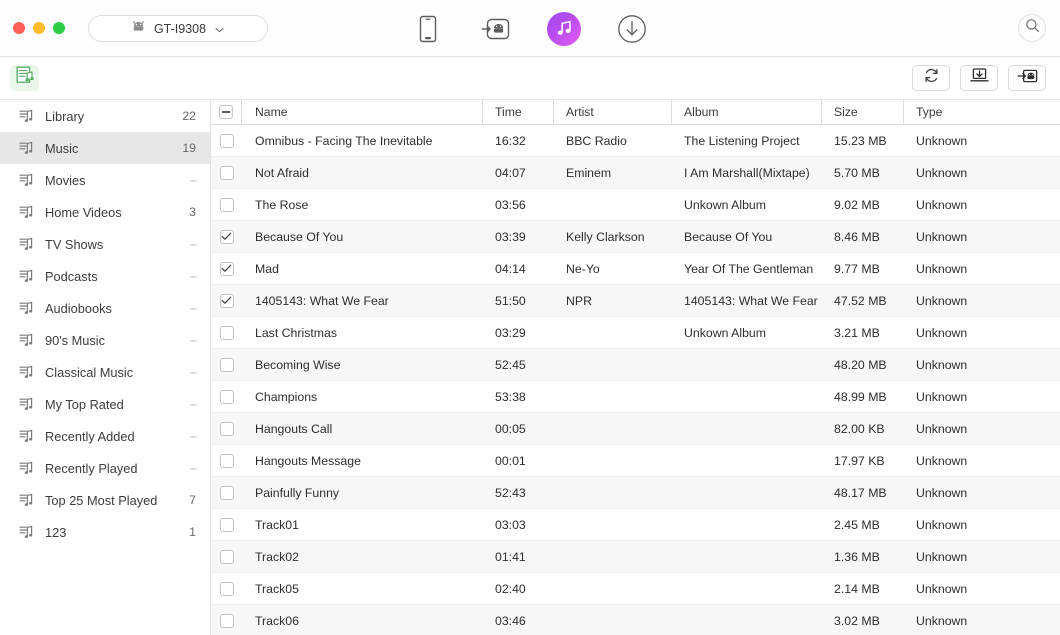  Describe the element at coordinates (1032, 28) in the screenshot. I see `search-button` at that location.